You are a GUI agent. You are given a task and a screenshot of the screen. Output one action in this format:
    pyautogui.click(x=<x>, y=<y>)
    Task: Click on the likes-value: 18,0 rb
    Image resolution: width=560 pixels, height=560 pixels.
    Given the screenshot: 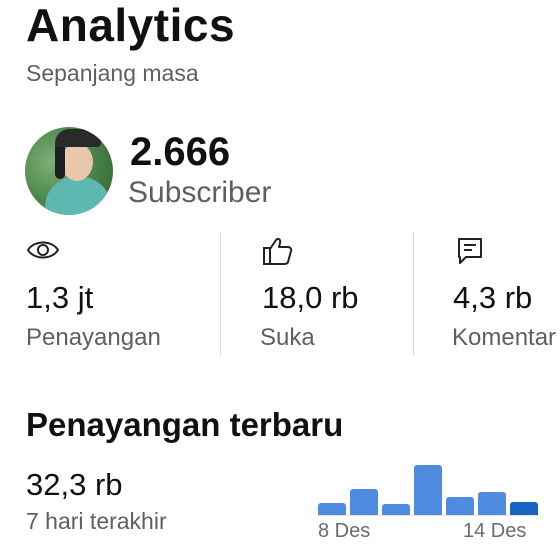 What is the action you would take?
    pyautogui.click(x=310, y=297)
    